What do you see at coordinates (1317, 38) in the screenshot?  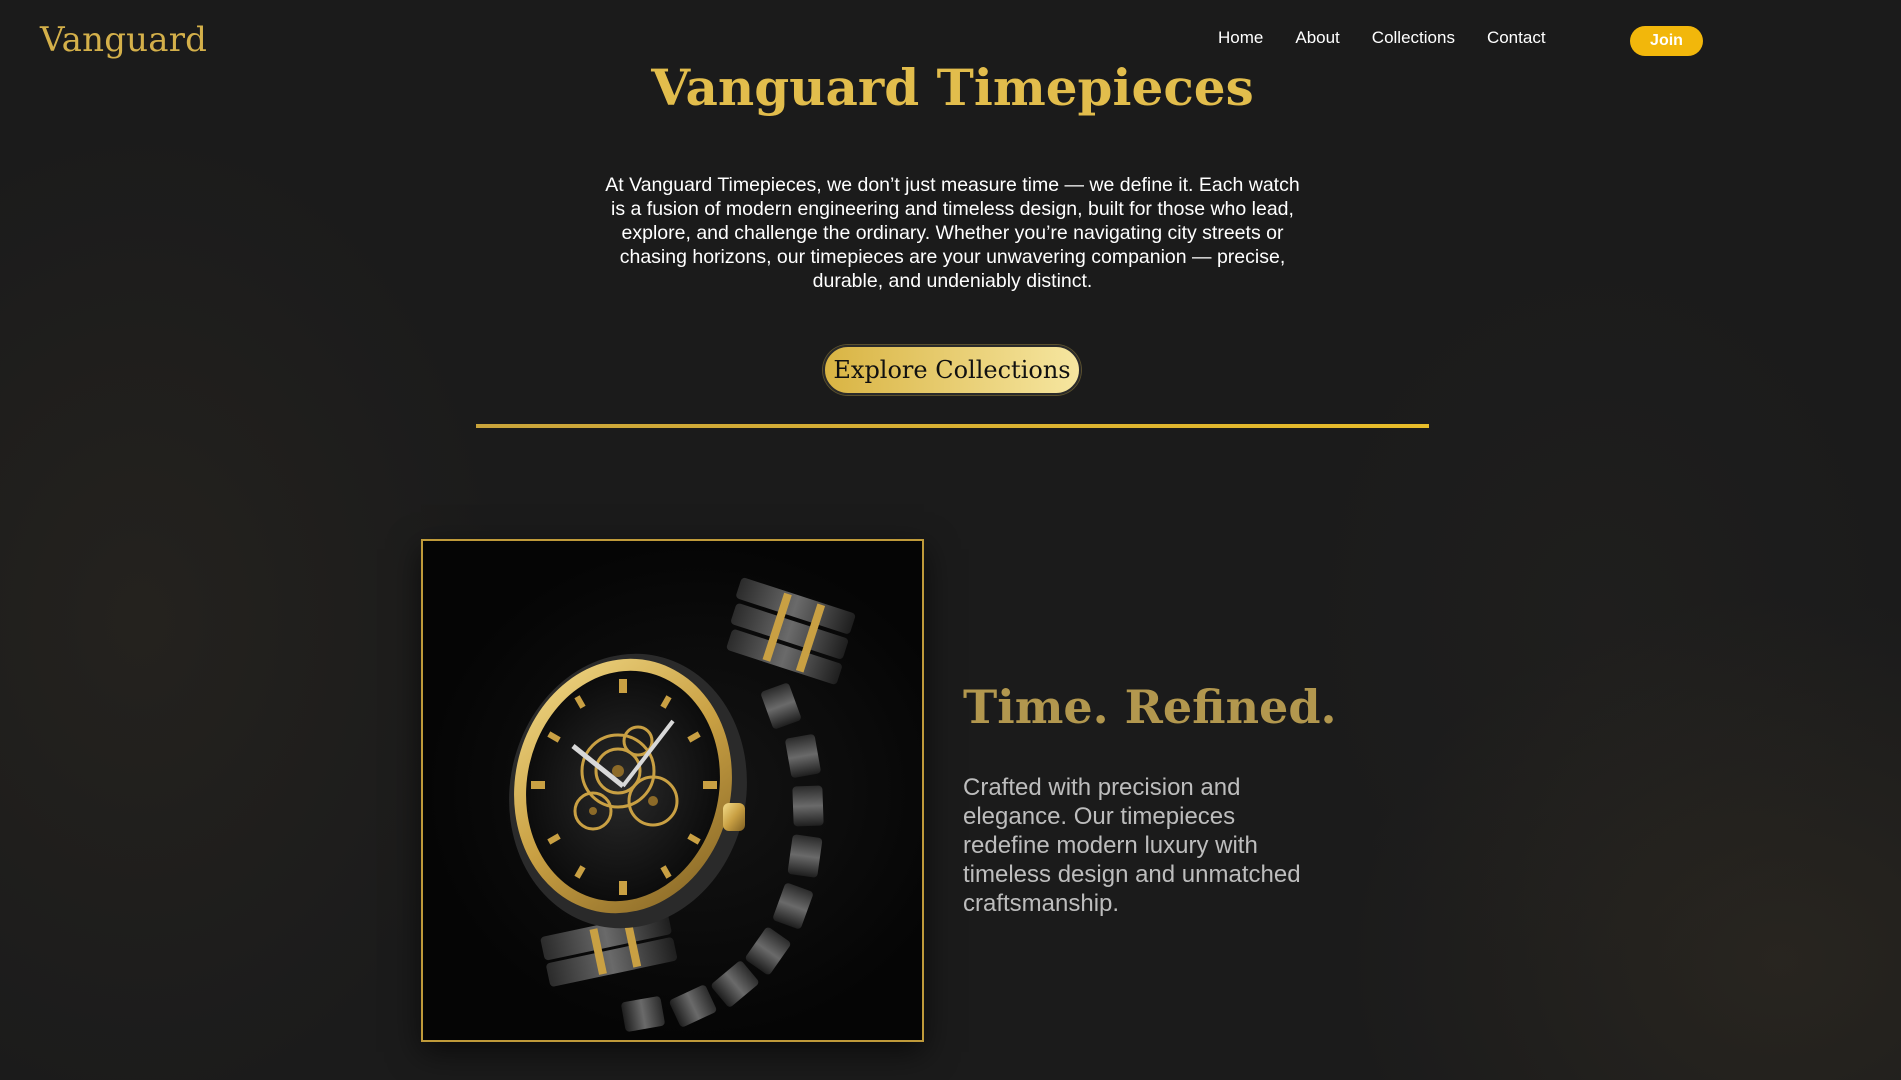 I see `nav-link-about: About` at bounding box center [1317, 38].